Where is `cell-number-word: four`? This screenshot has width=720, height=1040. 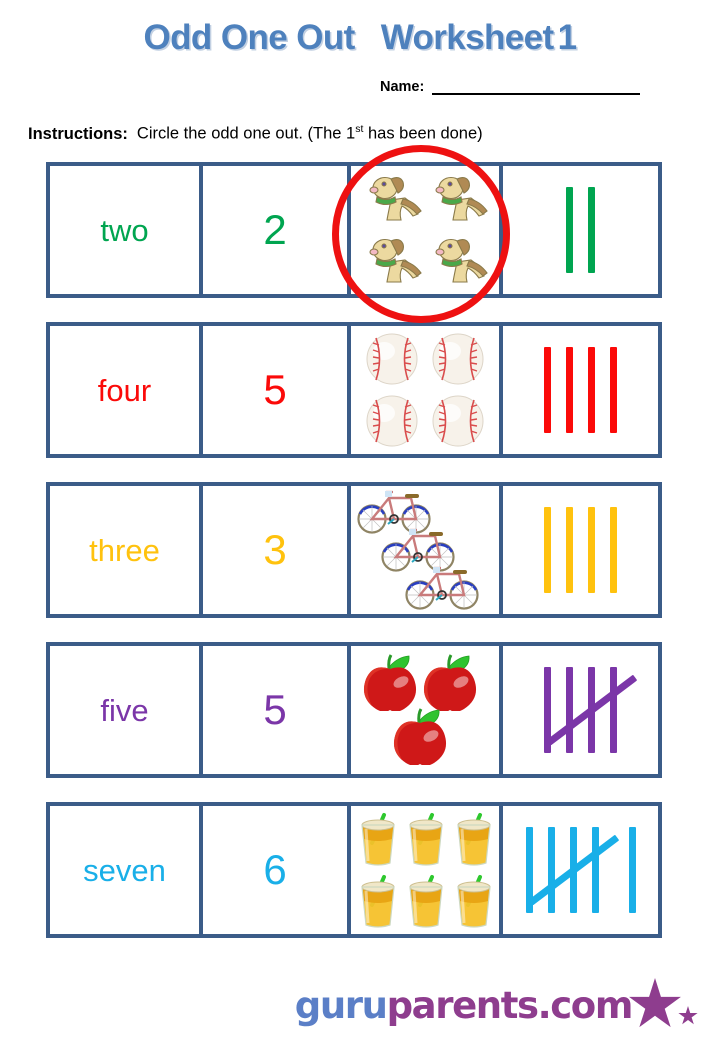
cell-number-word: four is located at coordinates (126, 390).